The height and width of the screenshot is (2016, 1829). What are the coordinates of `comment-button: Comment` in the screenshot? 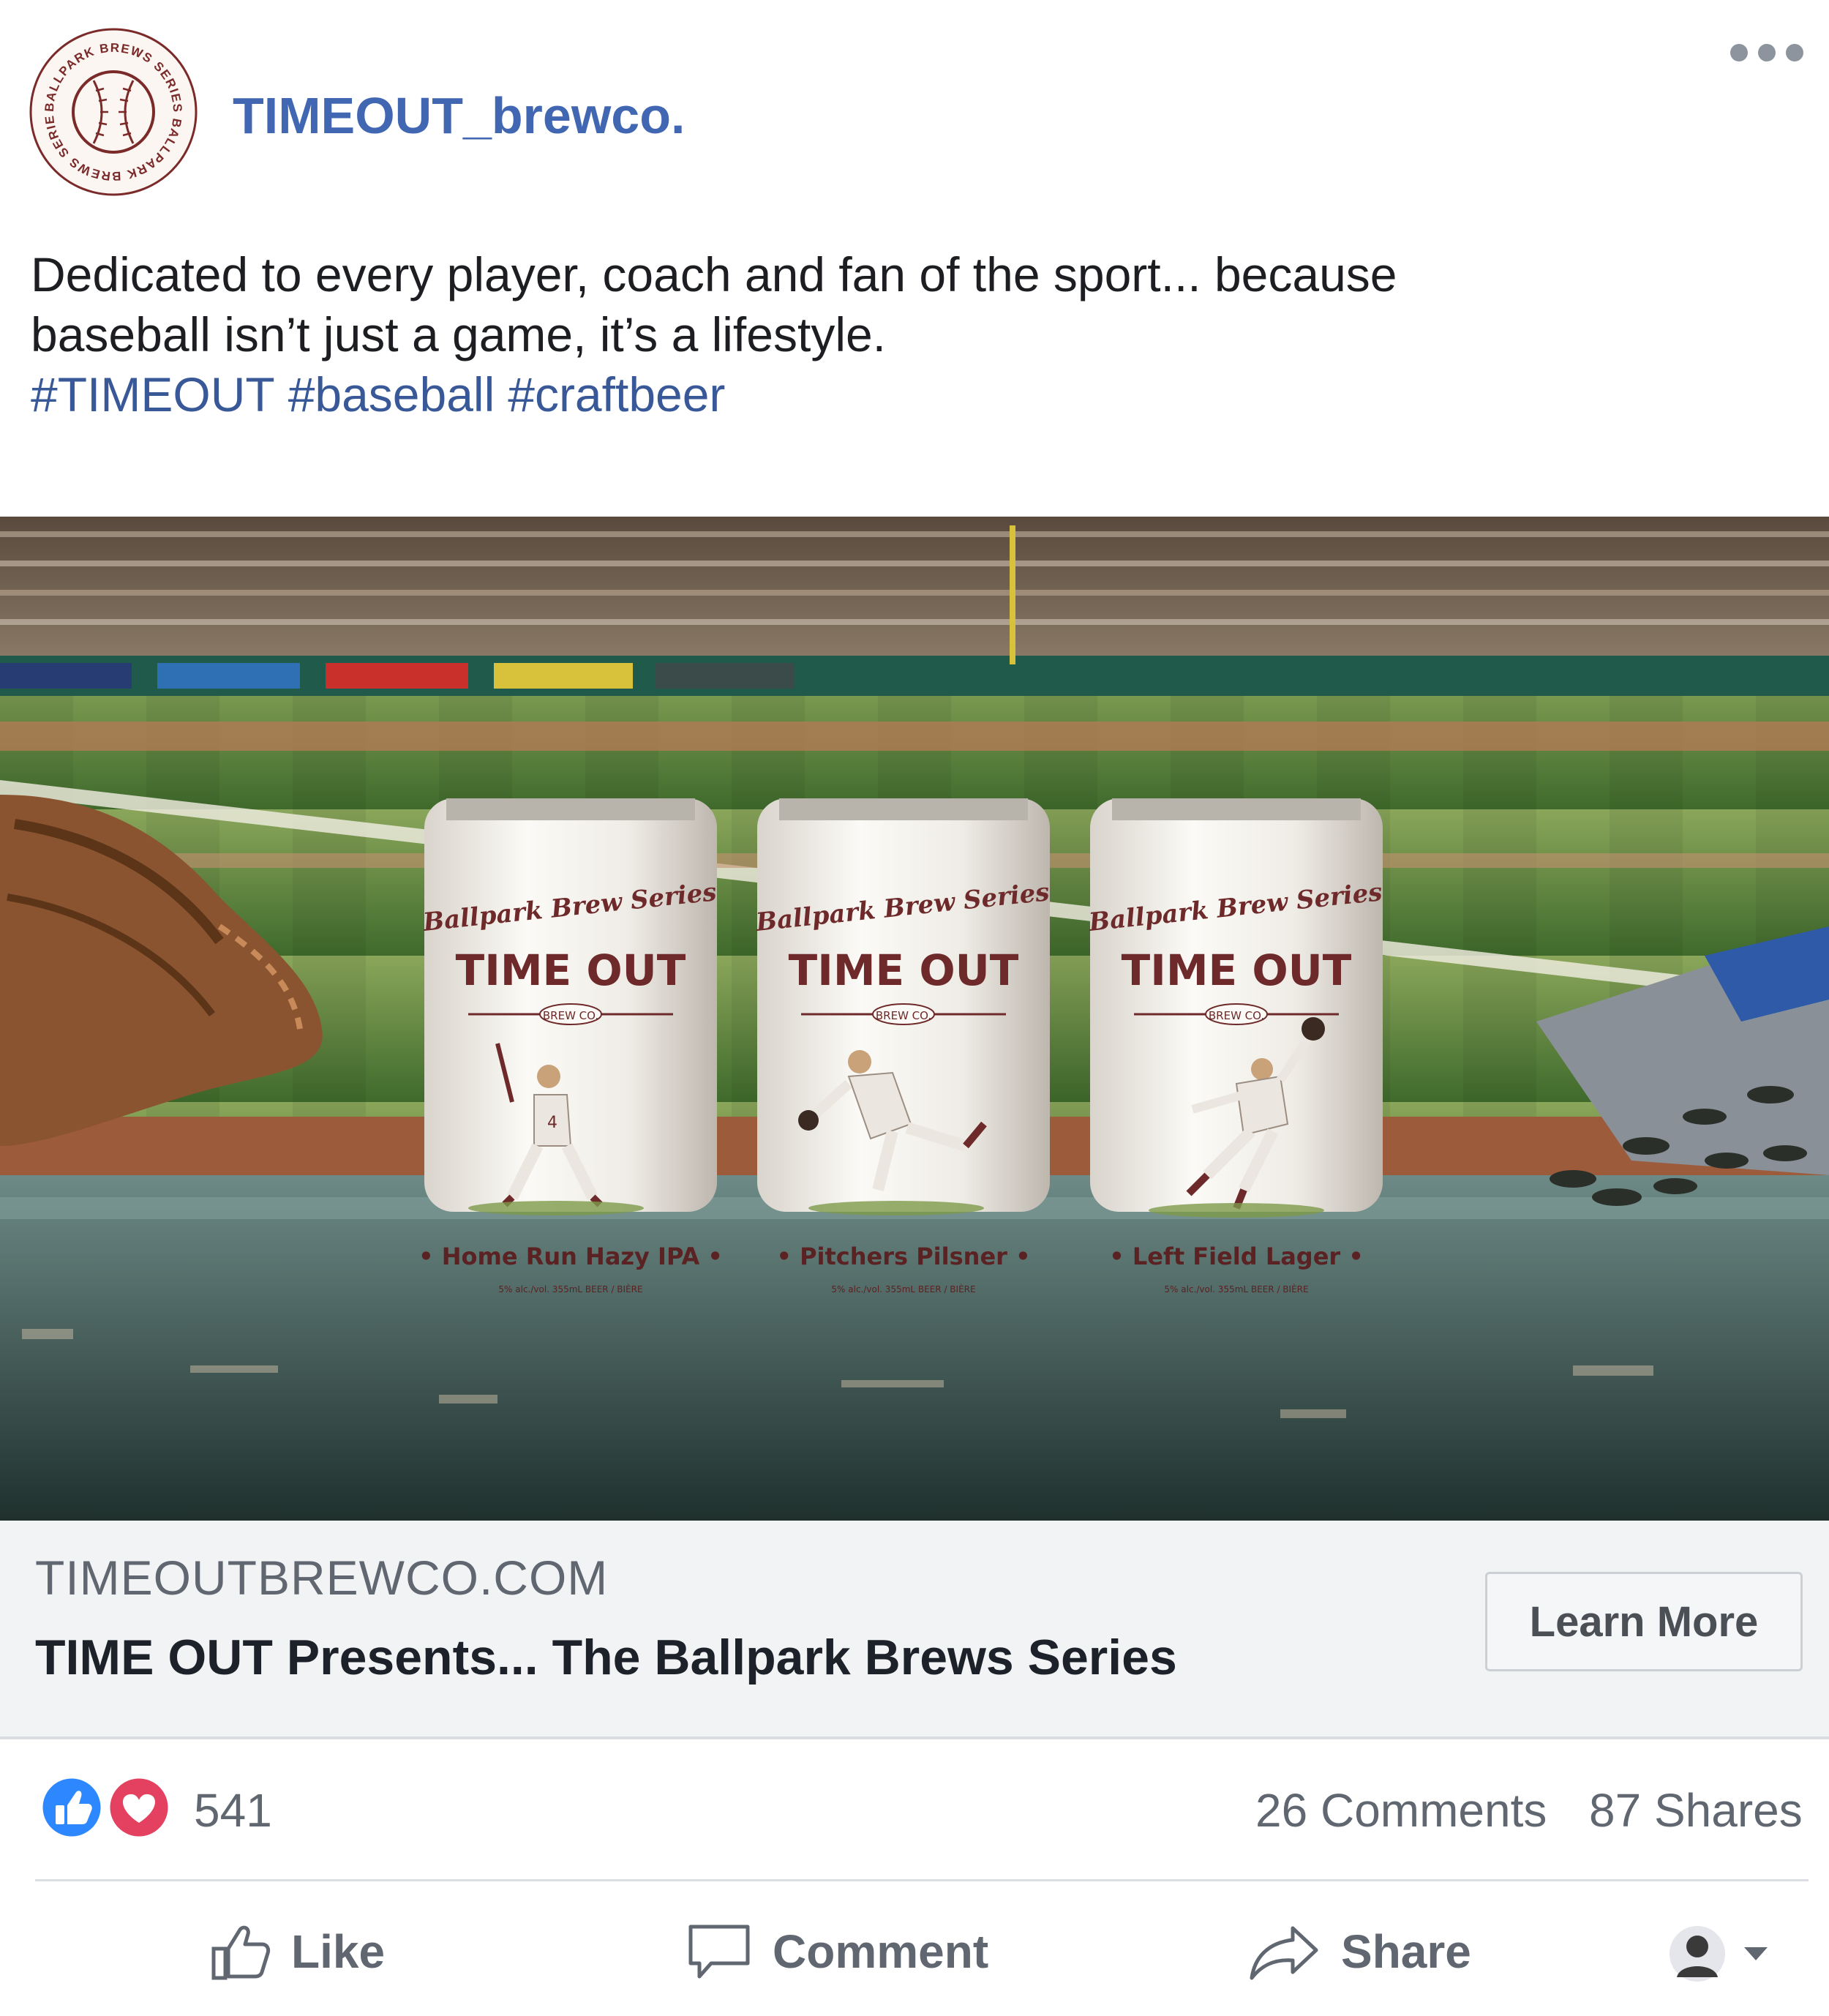 It's located at (837, 1951).